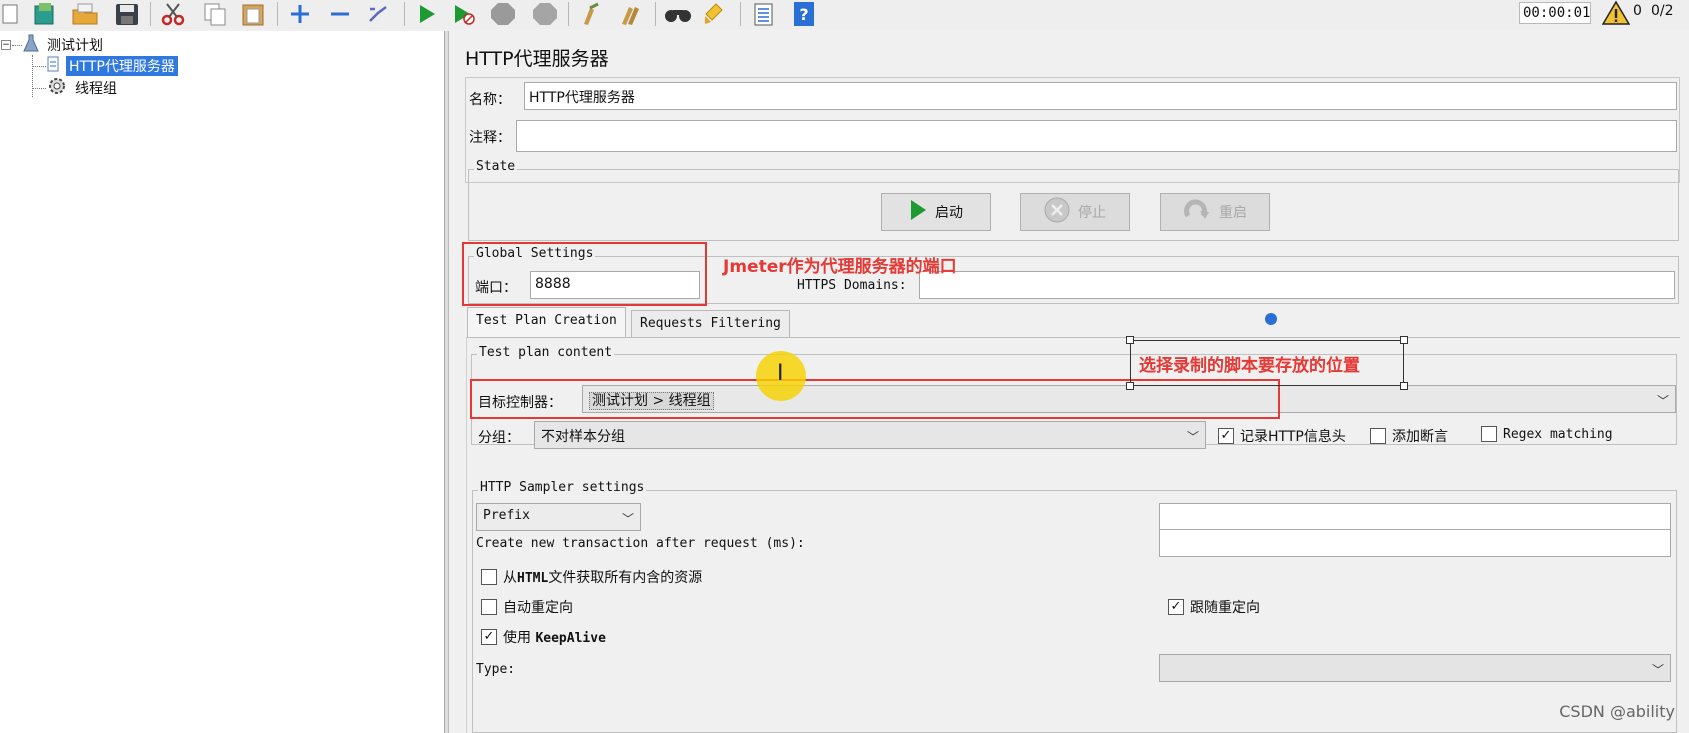 The width and height of the screenshot is (1689, 733). I want to click on type-select: ﹀, so click(1415, 668).